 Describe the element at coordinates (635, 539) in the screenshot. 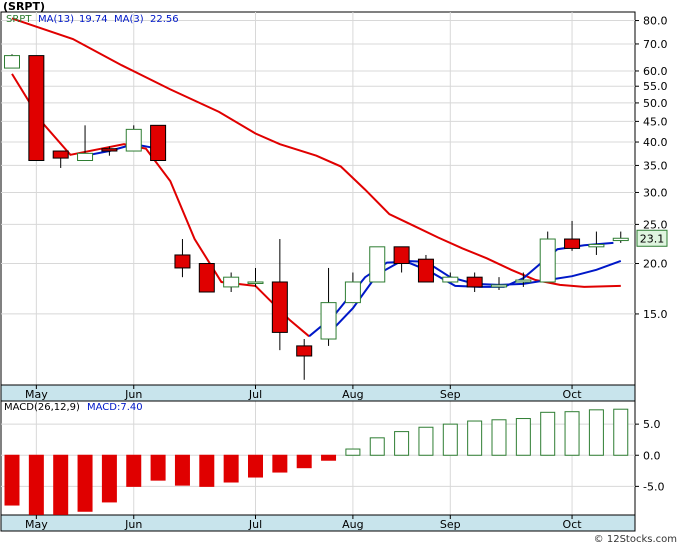

I see `copyright-footer: © 12Stocks.com` at that location.